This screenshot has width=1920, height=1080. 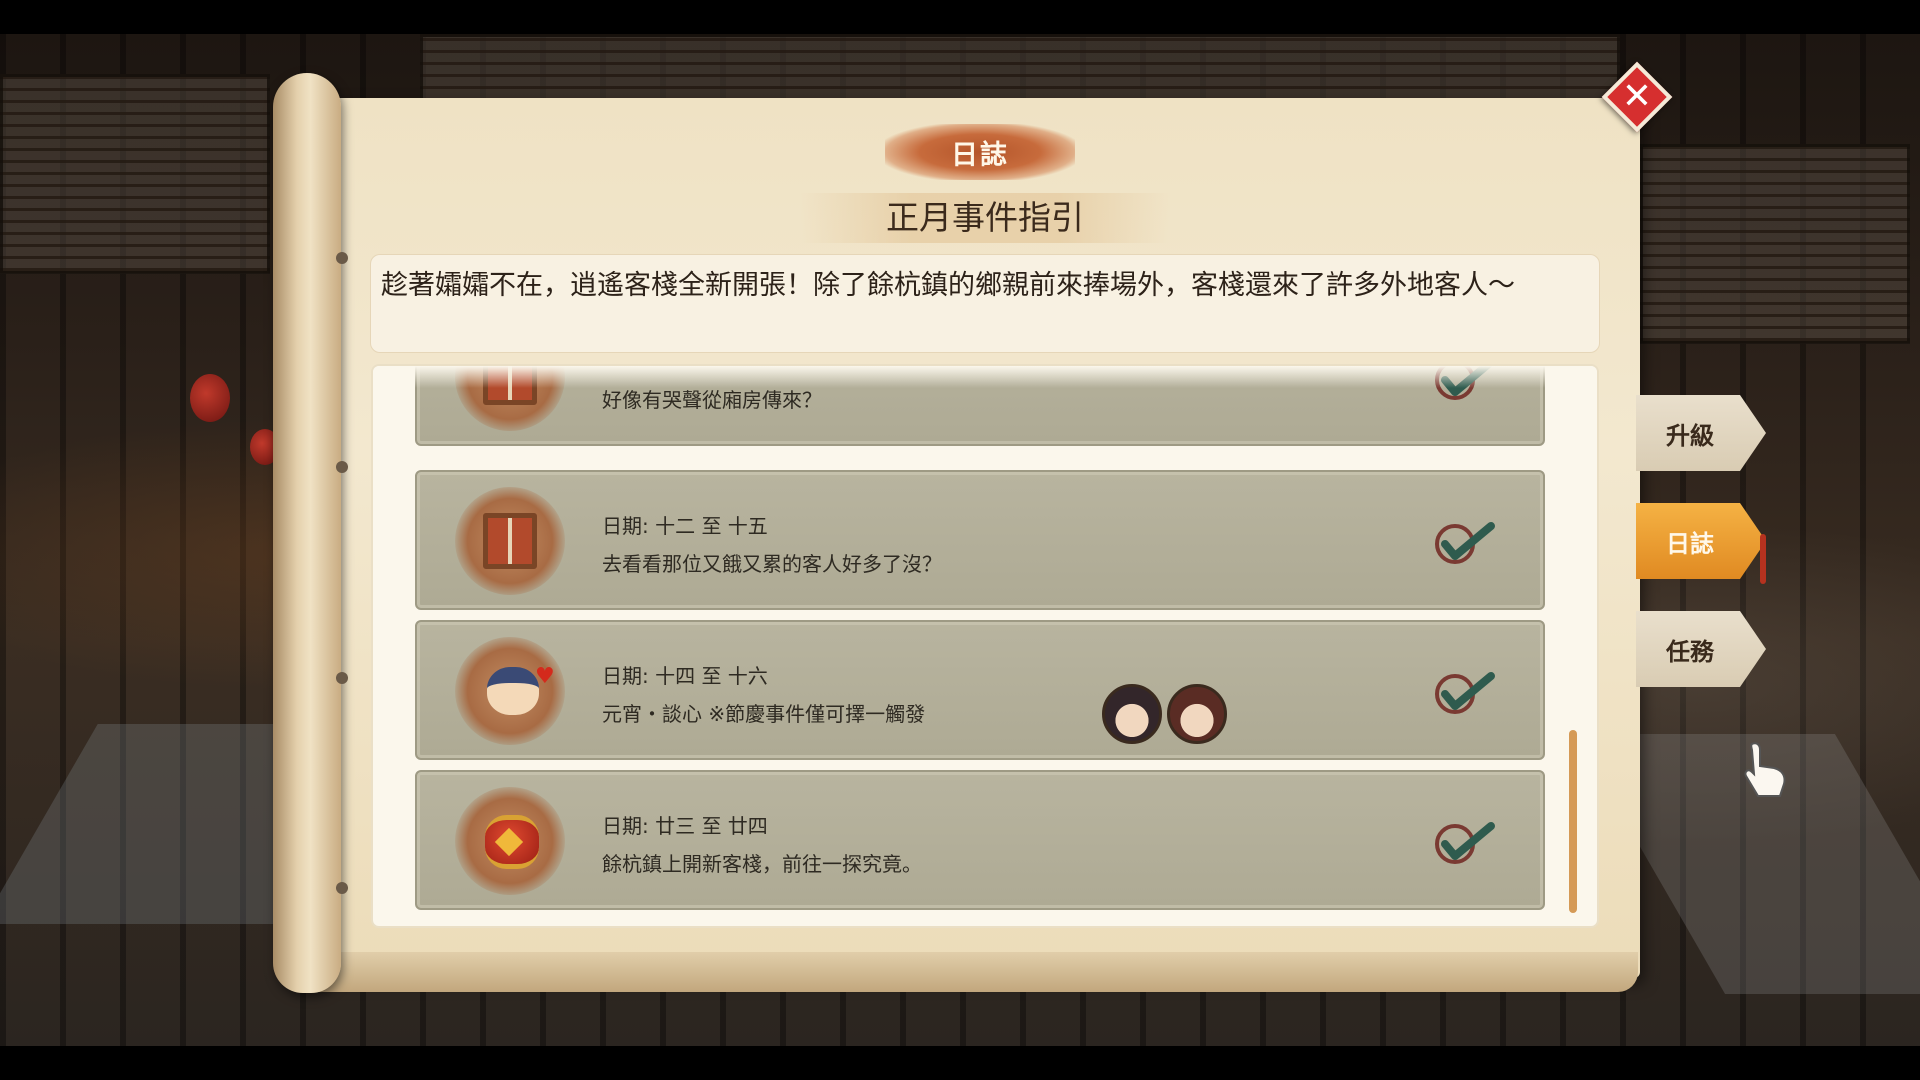 What do you see at coordinates (1637, 97) in the screenshot?
I see `close-icon: ✕` at bounding box center [1637, 97].